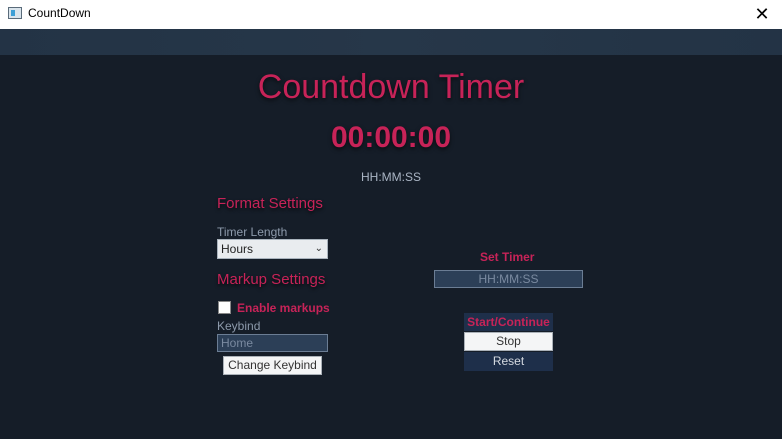 This screenshot has height=439, width=782. I want to click on close-icon: ✕, so click(762, 14).